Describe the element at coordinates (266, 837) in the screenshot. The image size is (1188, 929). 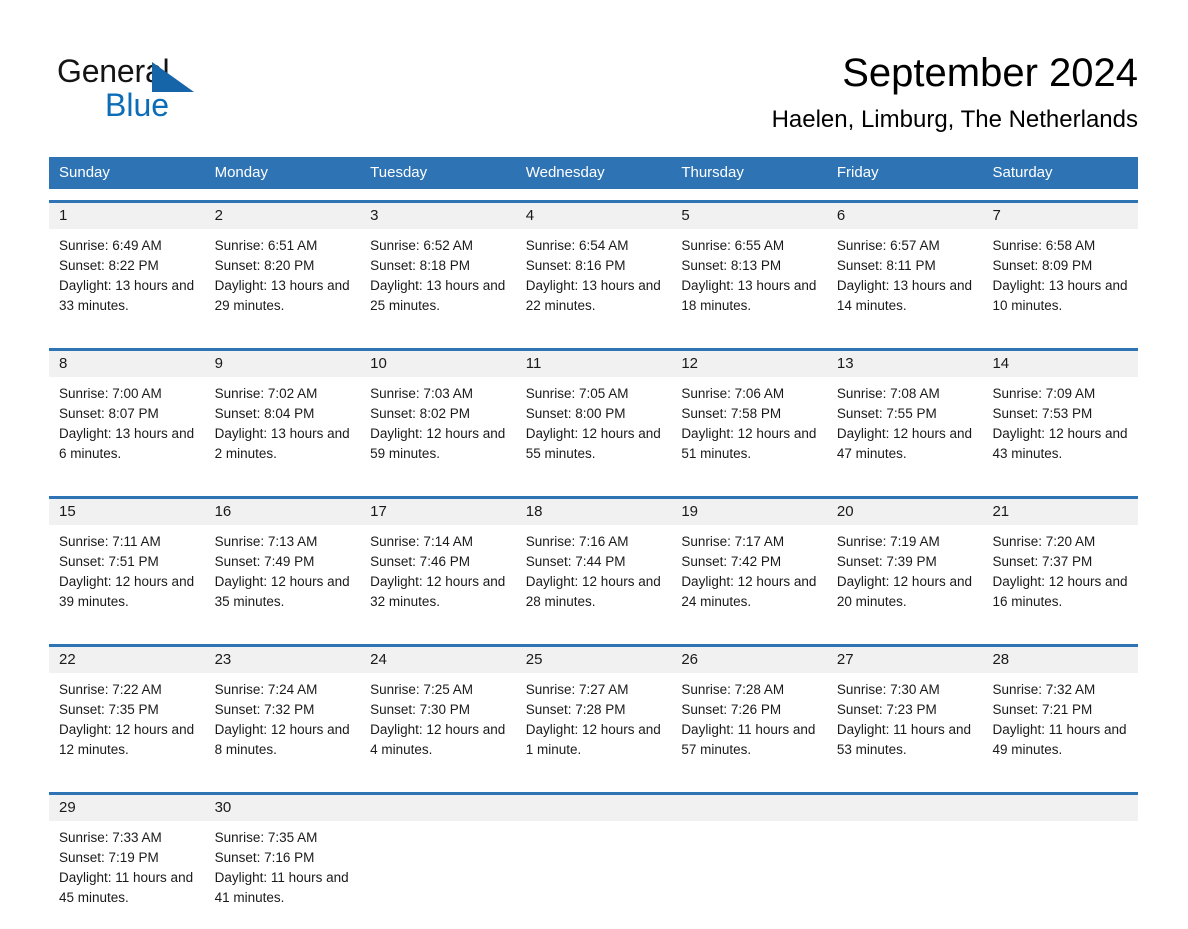
I see `sunrise-text: Sunrise: 7:35 AM` at that location.